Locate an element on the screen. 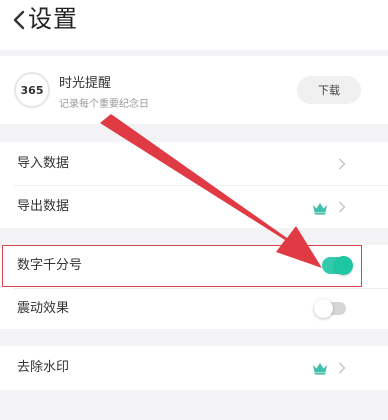 This screenshot has height=420, width=388. toggle-knob is located at coordinates (323, 308).